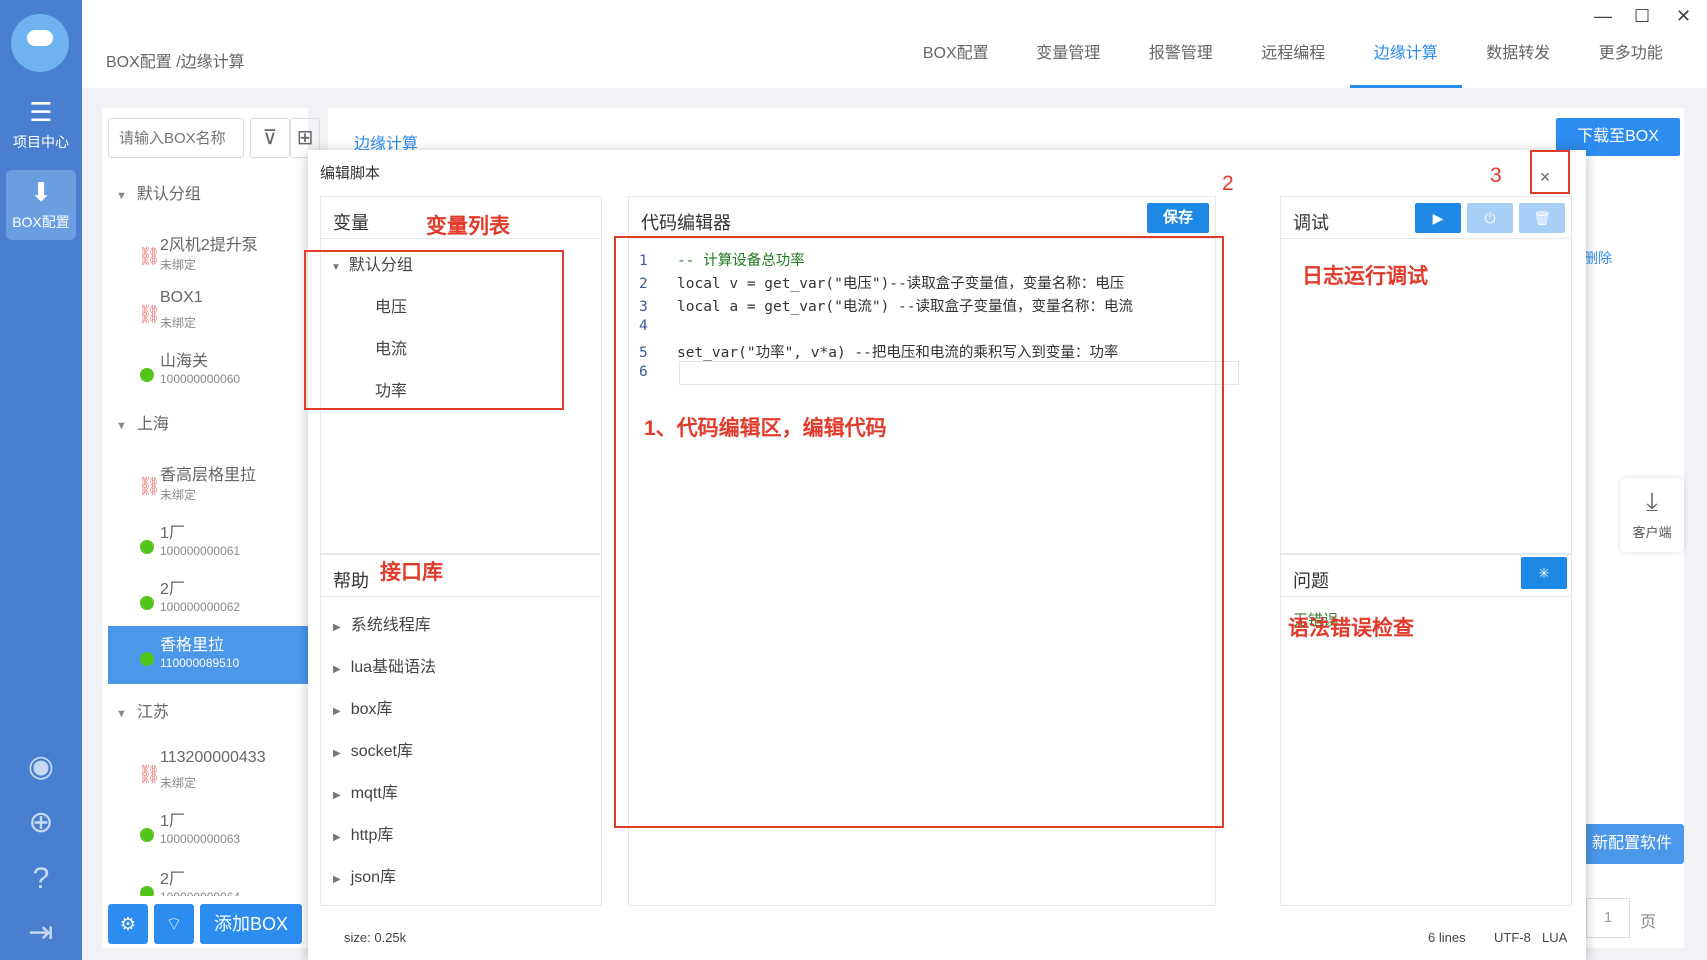  I want to click on left-rail: ☰ 项目中心 ⬇ BOX配置 ◉ ⊕ ? ⇥, so click(41, 480).